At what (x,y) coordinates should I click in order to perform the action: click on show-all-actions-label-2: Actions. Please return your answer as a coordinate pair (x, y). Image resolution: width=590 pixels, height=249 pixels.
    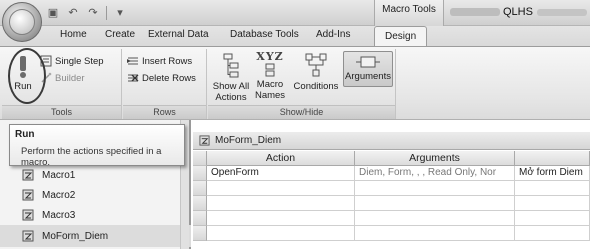
    Looking at the image, I should click on (231, 97).